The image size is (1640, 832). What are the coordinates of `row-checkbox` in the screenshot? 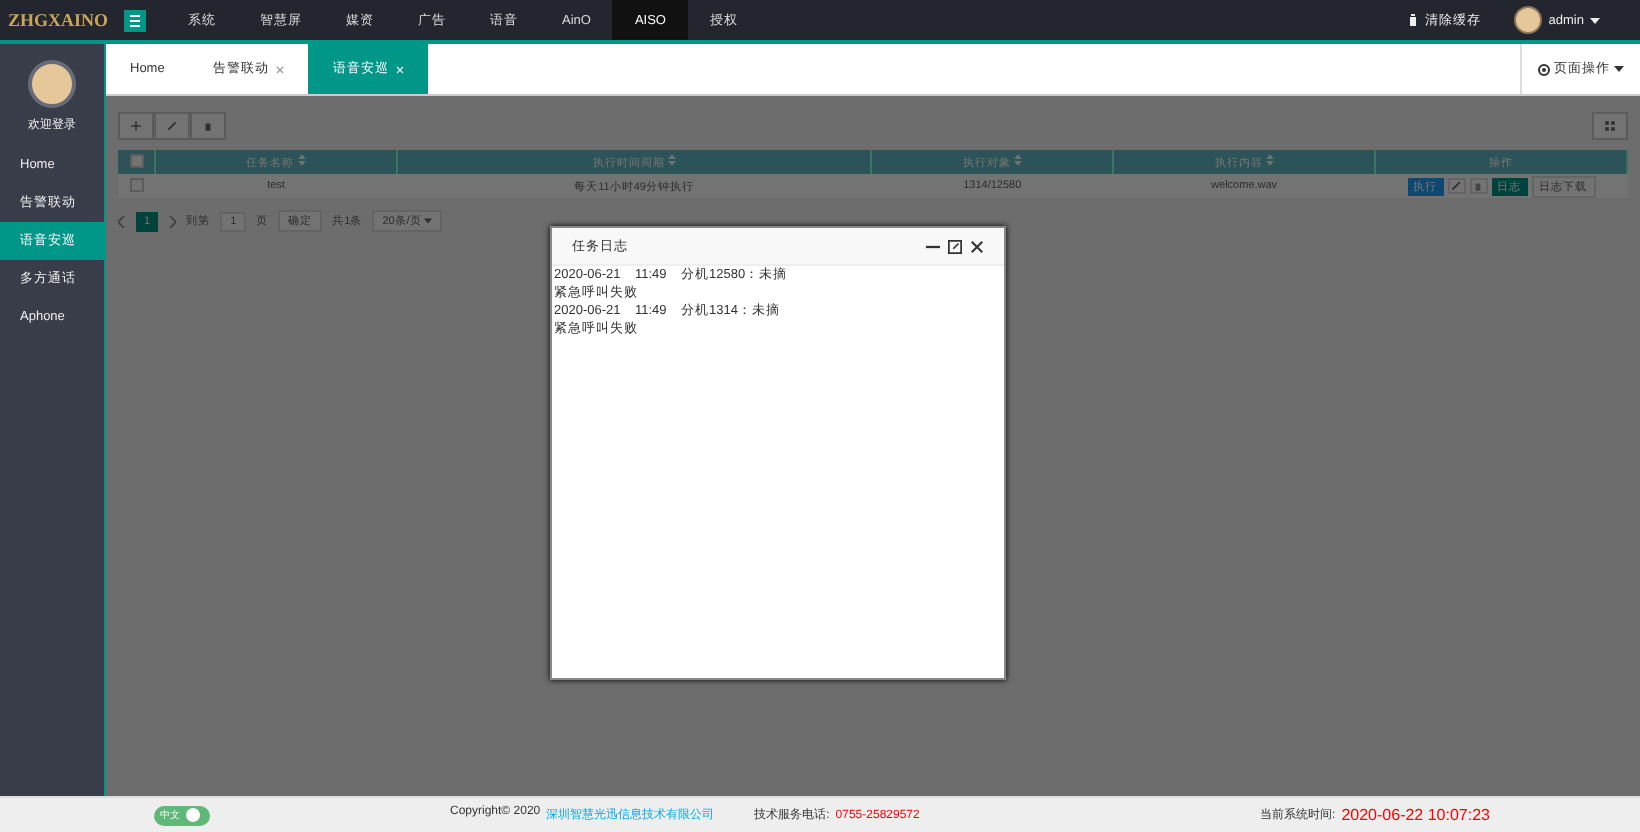 It's located at (136, 184).